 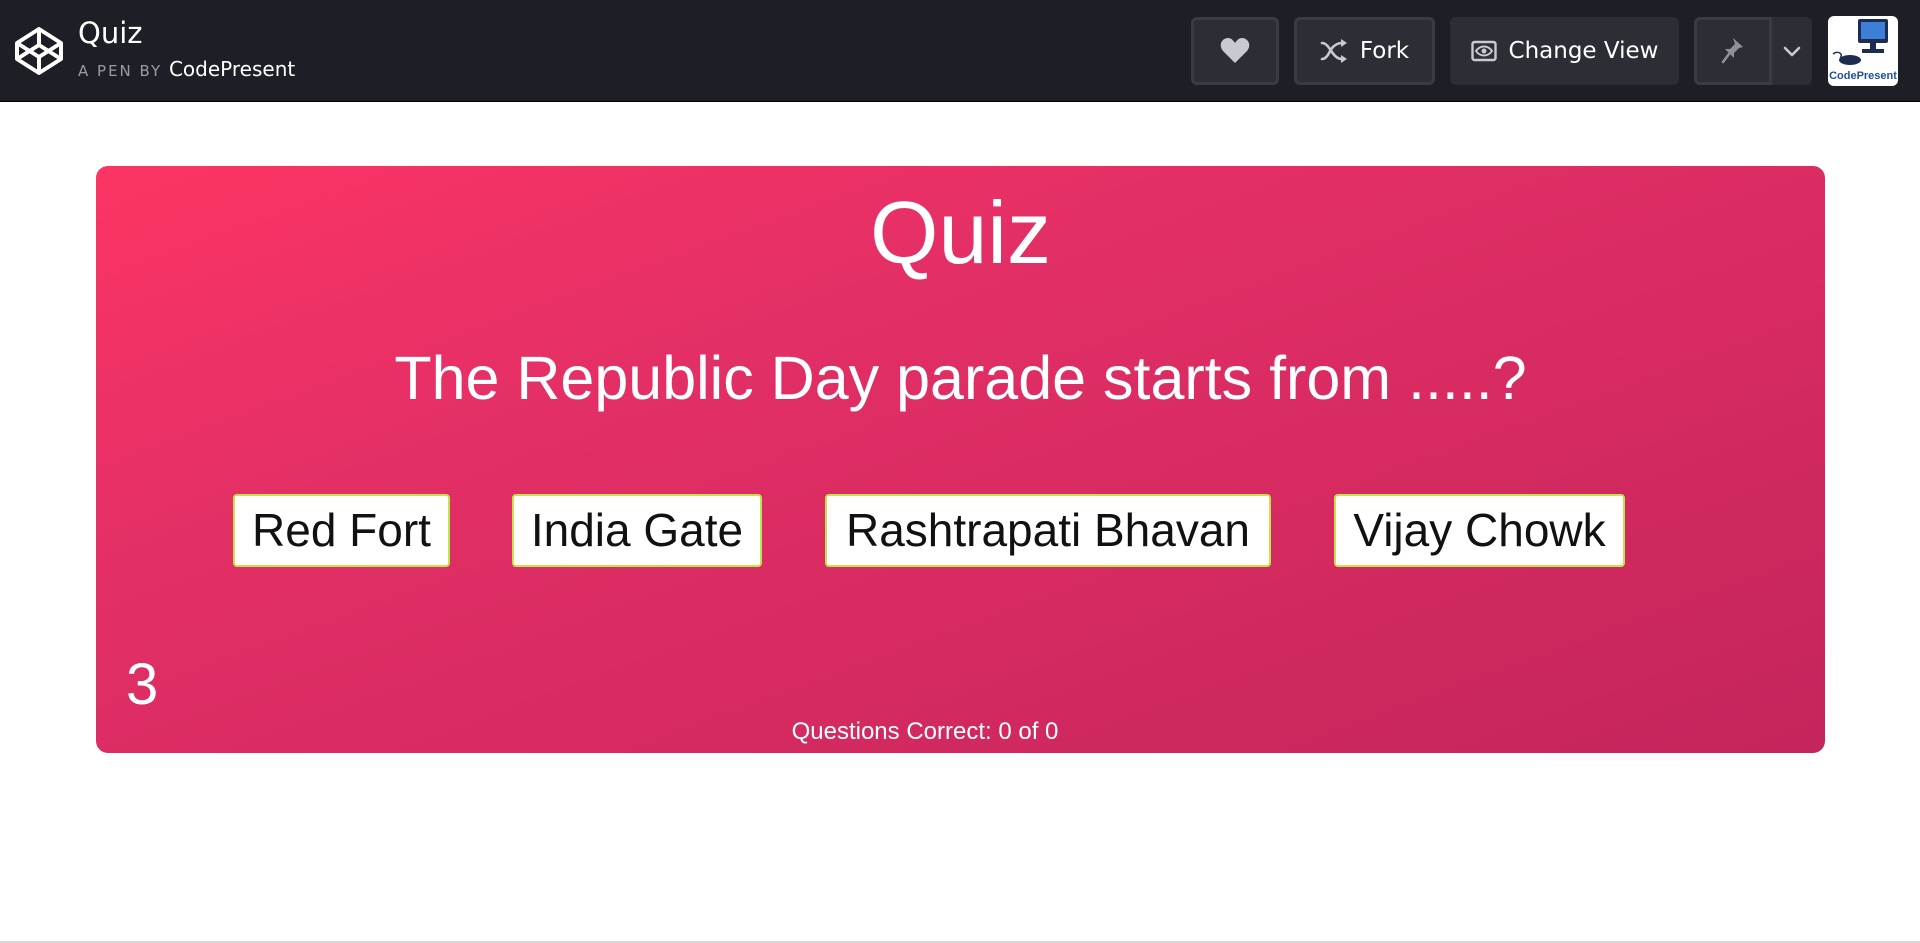 What do you see at coordinates (1479, 530) in the screenshot?
I see `answer-button-vijay-chowk: Vijay Chowk` at bounding box center [1479, 530].